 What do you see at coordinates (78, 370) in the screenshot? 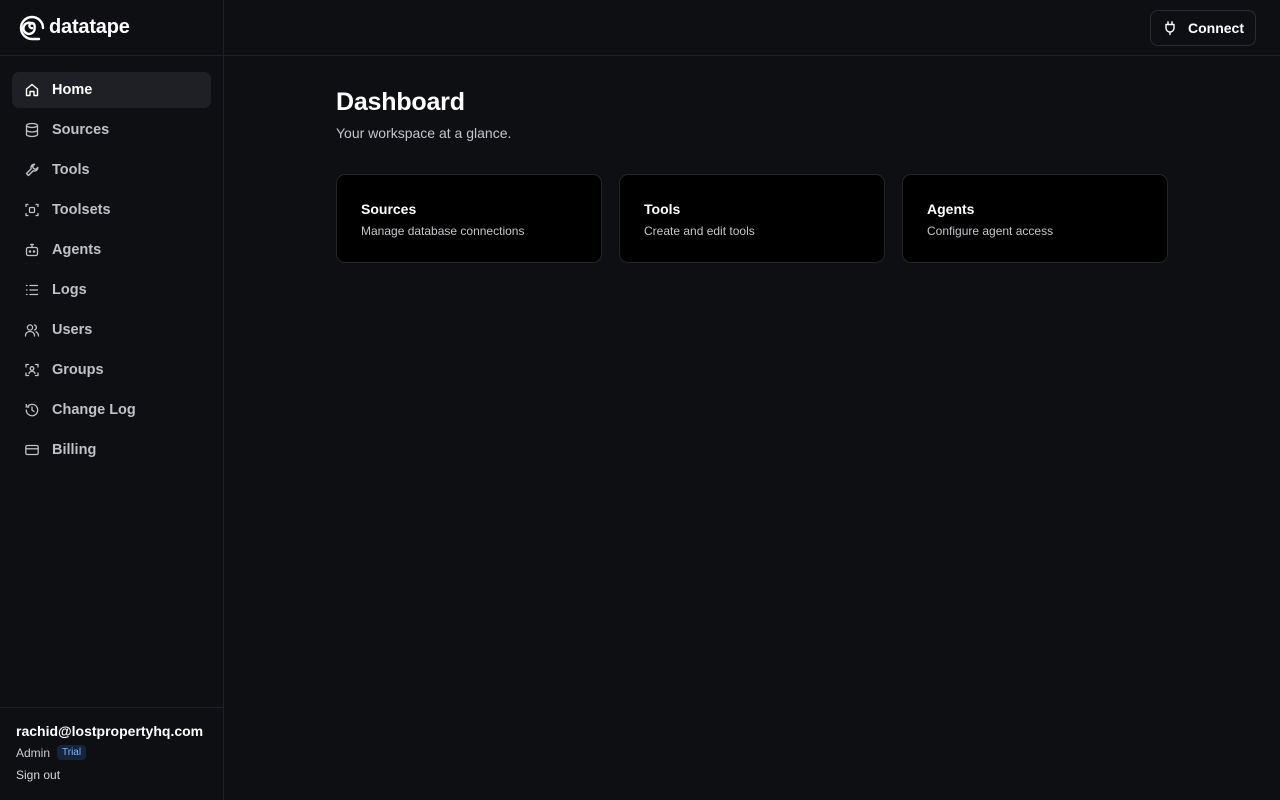
I see `sidebar-item-label: Groups` at bounding box center [78, 370].